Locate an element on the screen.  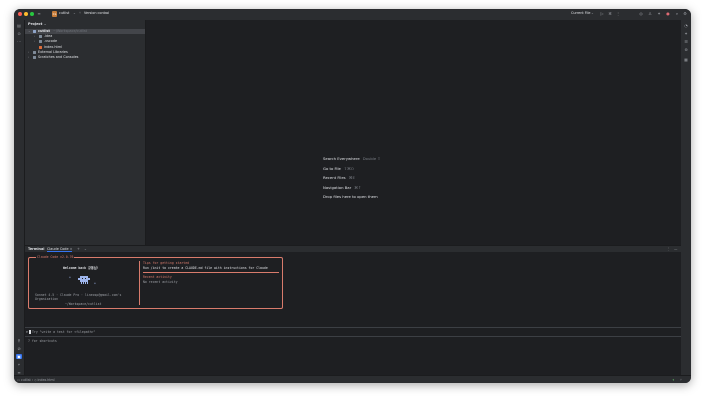
more-tools-icon: ⋯ is located at coordinates (19, 41).